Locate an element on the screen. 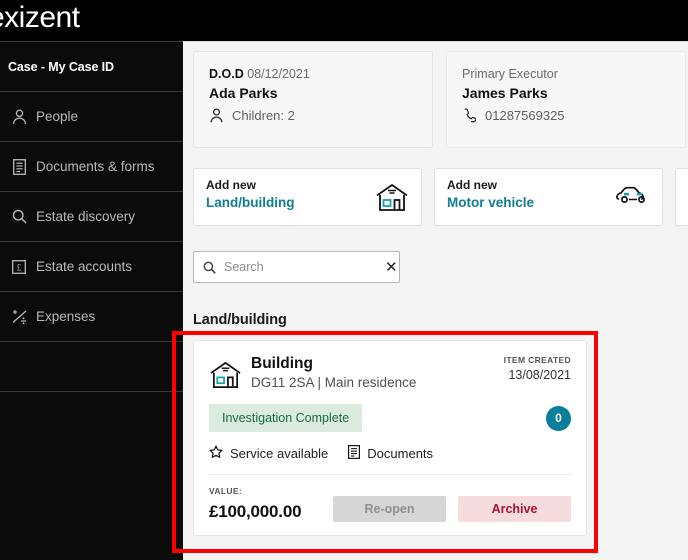  search-input is located at coordinates (304, 267).